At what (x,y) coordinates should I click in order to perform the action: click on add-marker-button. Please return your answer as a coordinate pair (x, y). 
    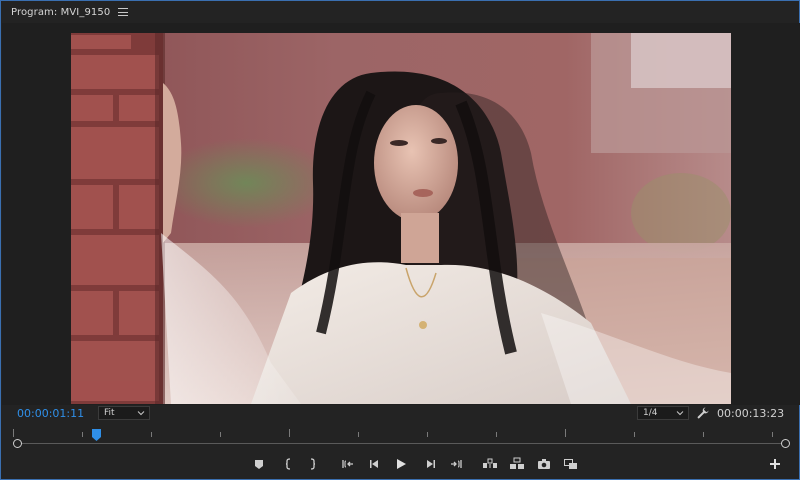
    Looking at the image, I should click on (259, 464).